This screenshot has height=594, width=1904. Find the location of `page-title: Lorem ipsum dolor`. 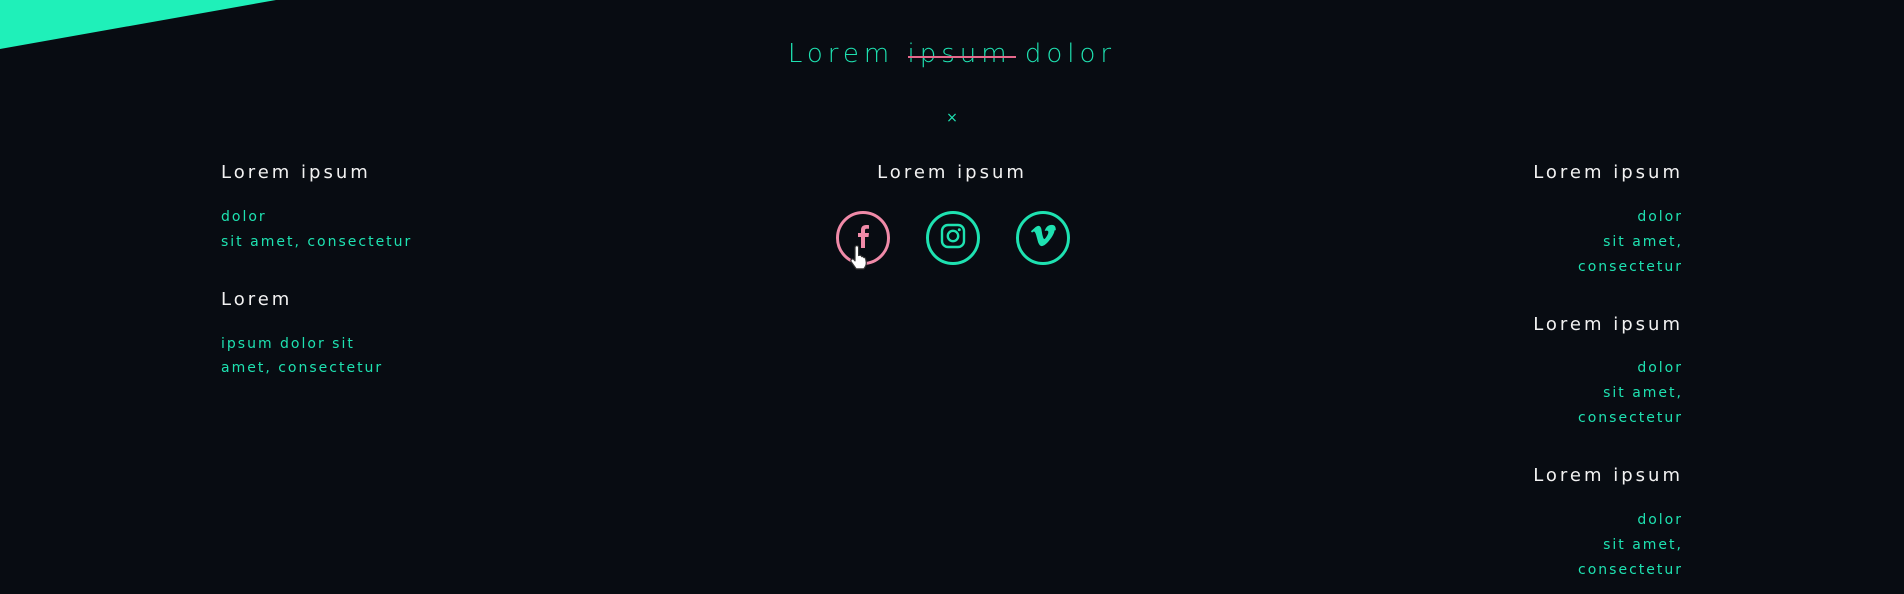

page-title: Lorem ipsum dolor is located at coordinates (952, 54).